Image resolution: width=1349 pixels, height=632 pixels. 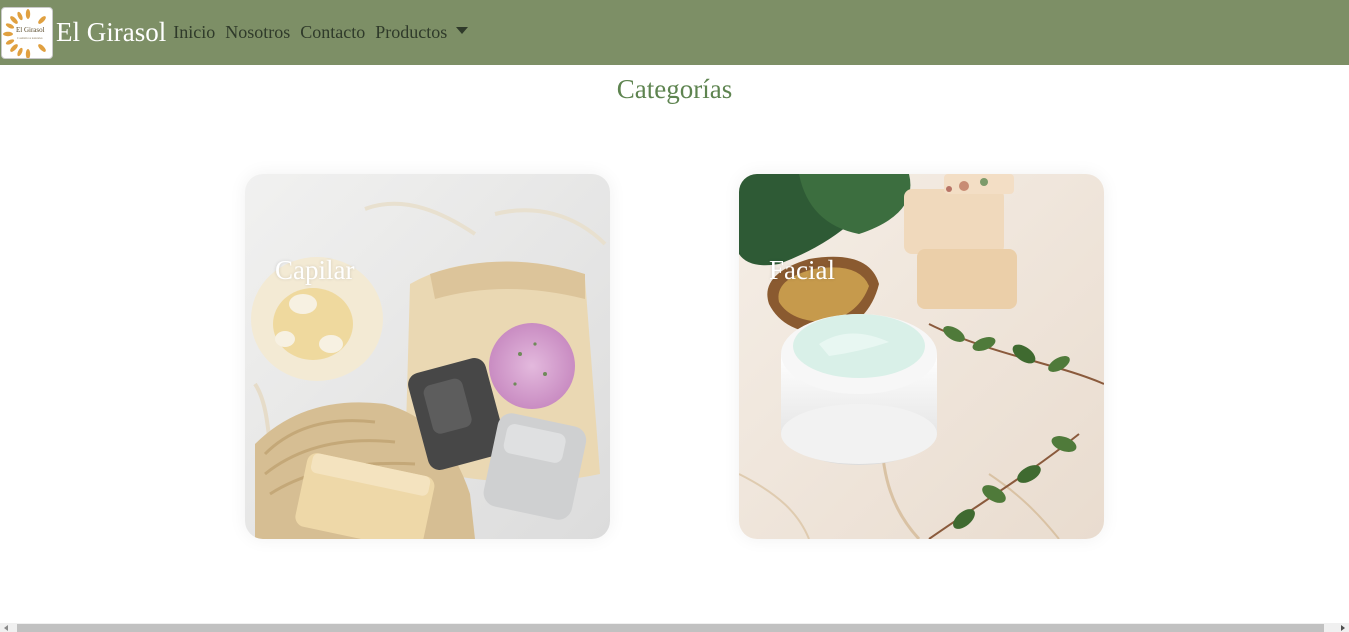 What do you see at coordinates (111, 32) in the screenshot?
I see `brand-name: El Girasol` at bounding box center [111, 32].